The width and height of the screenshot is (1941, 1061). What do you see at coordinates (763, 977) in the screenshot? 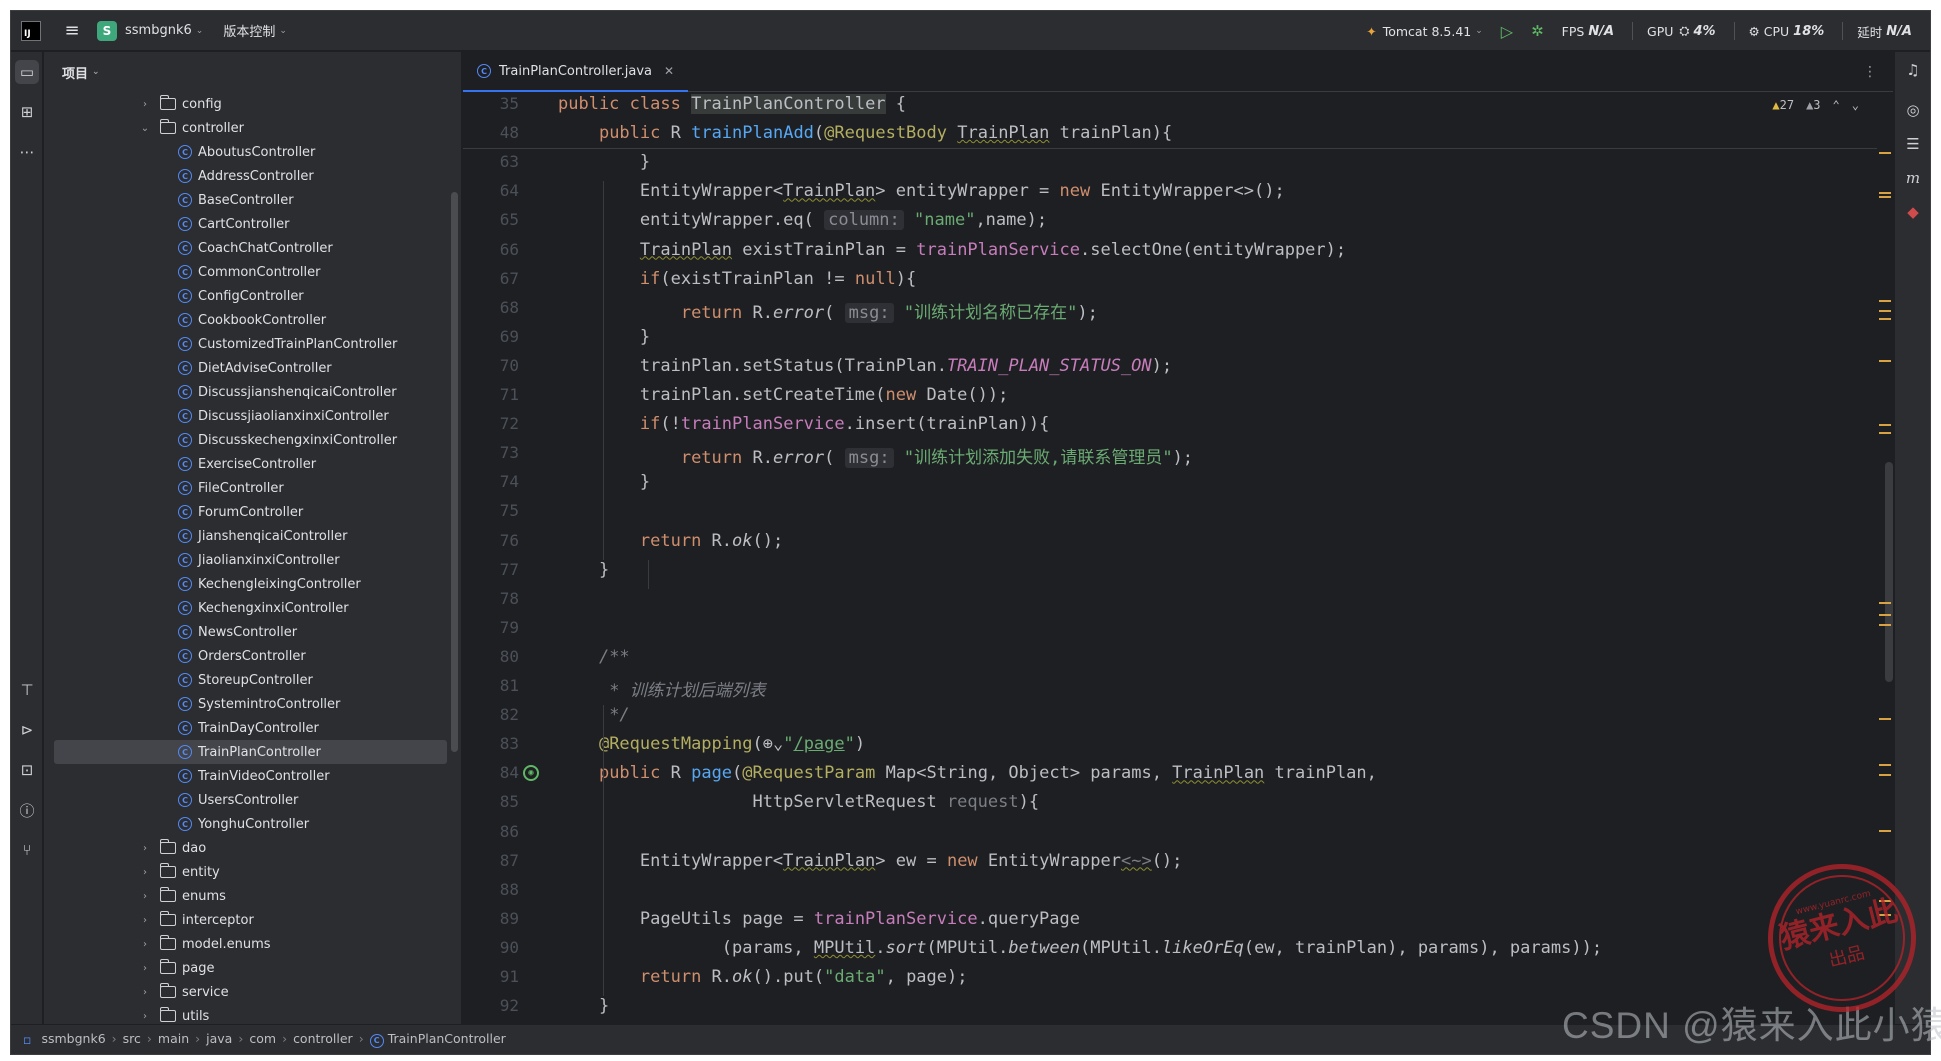
I see `code-line: return R.ok().put("data", page);` at bounding box center [763, 977].